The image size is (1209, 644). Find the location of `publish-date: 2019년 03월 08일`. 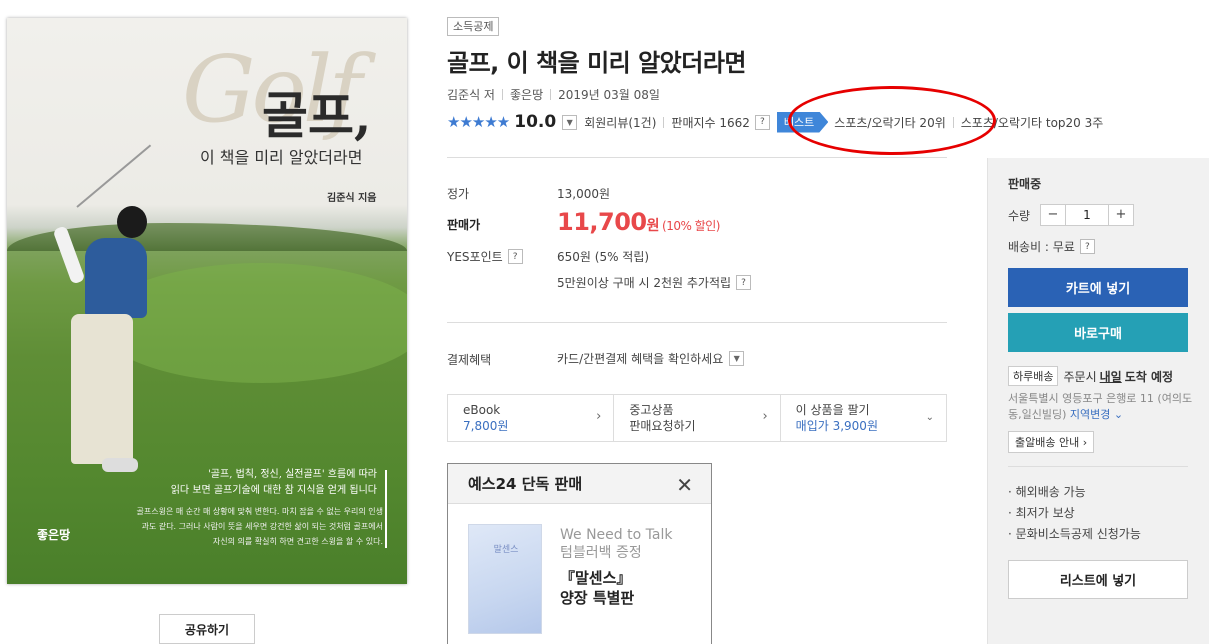

publish-date: 2019년 03월 08일 is located at coordinates (609, 95).